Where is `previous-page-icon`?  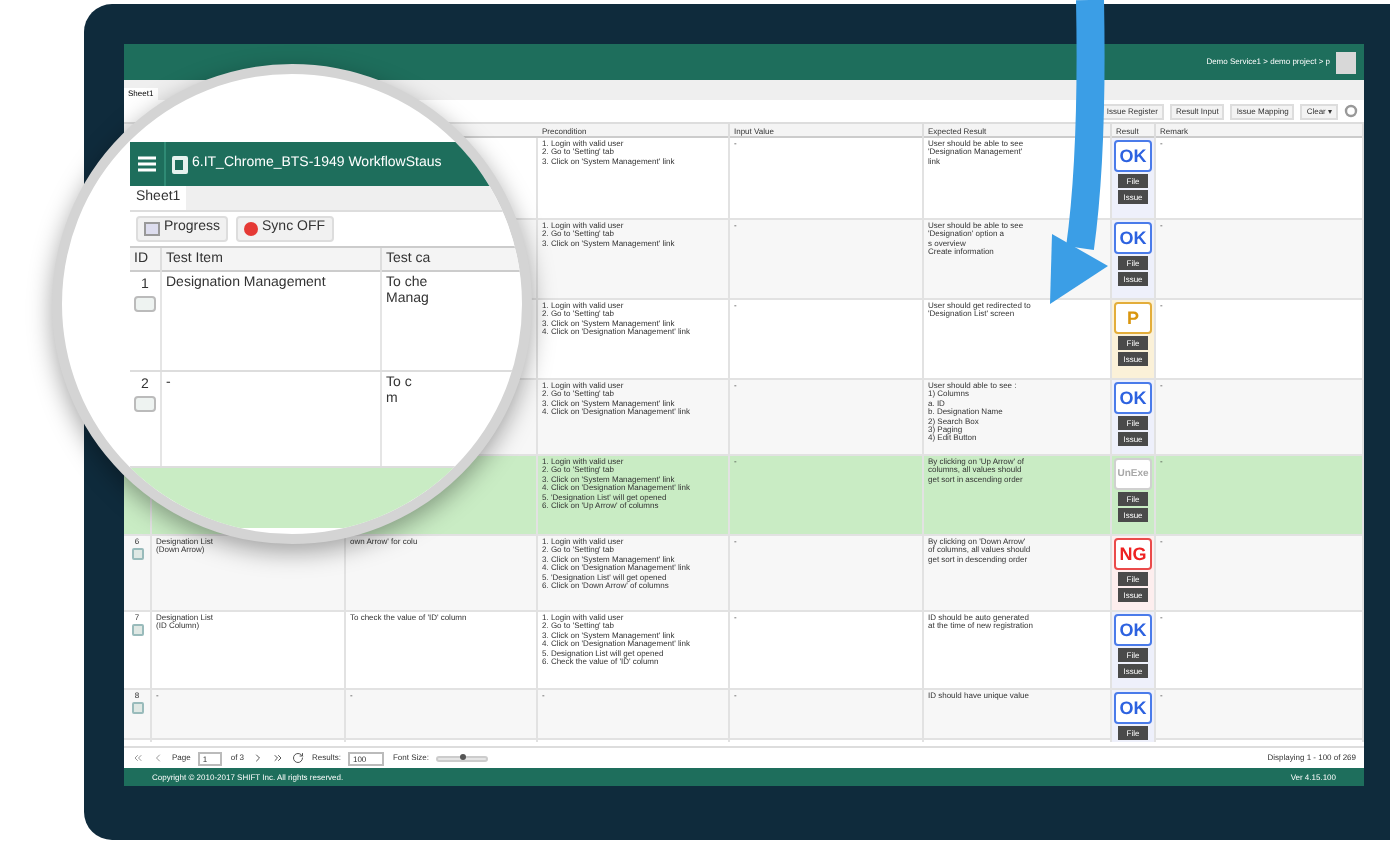
previous-page-icon is located at coordinates (158, 758).